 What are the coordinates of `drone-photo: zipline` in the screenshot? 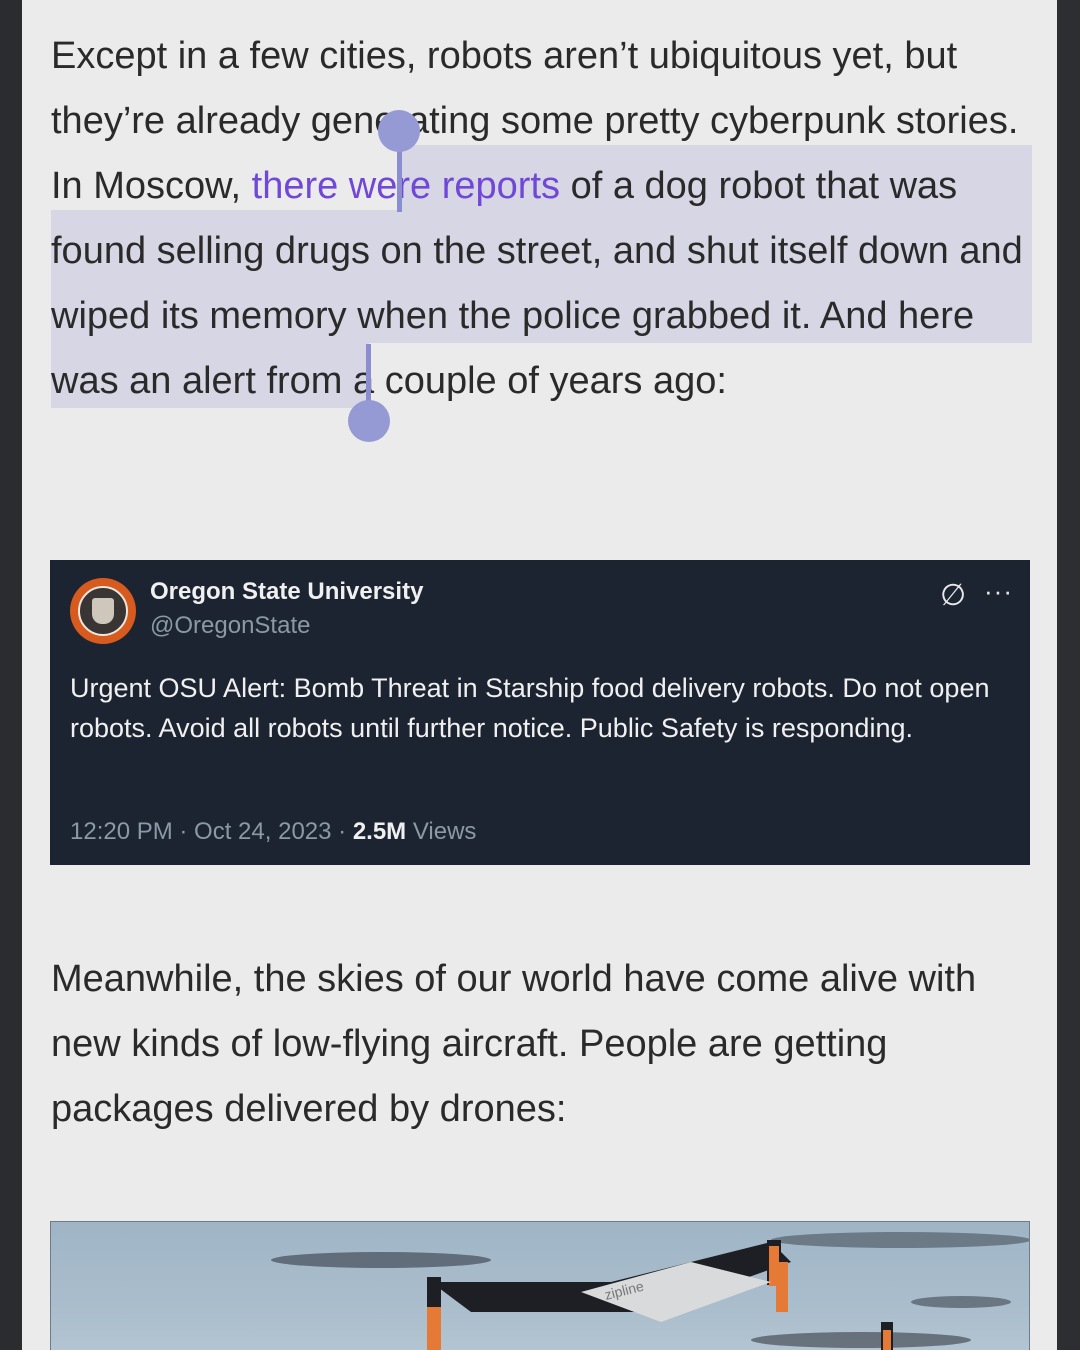 It's located at (540, 1285).